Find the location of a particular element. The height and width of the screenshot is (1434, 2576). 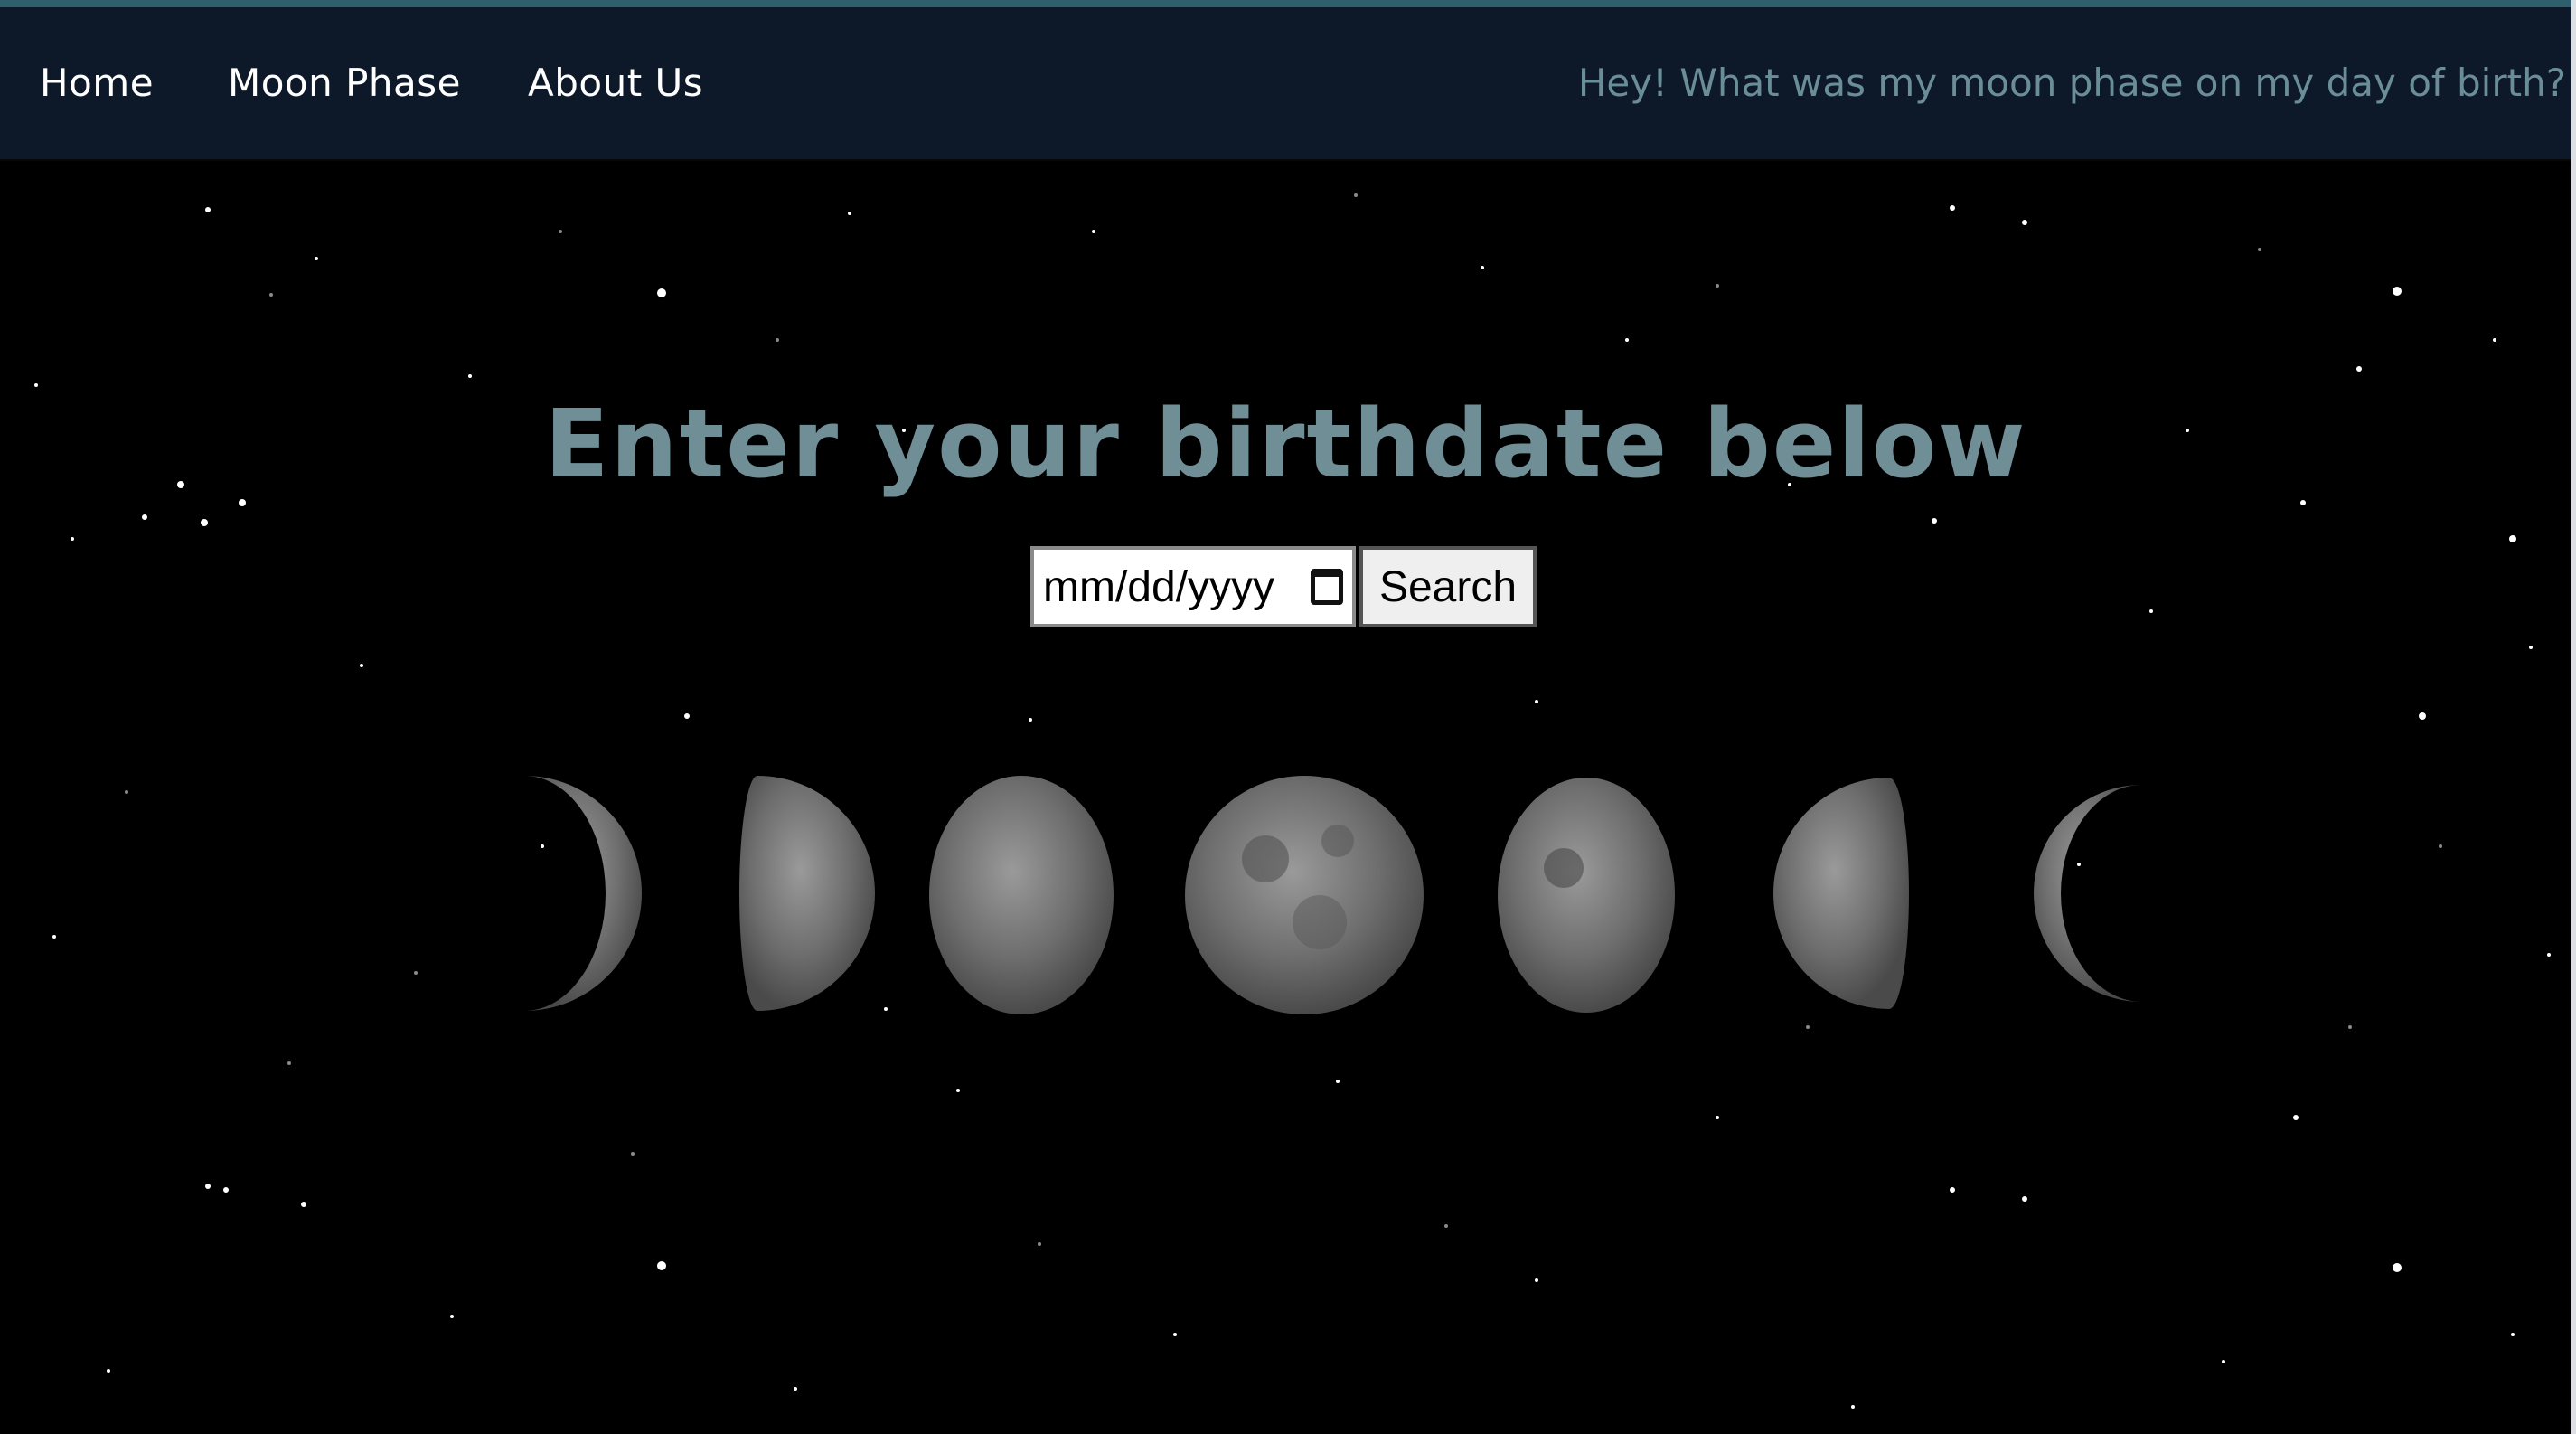

nav-home-link: Home is located at coordinates (97, 83).